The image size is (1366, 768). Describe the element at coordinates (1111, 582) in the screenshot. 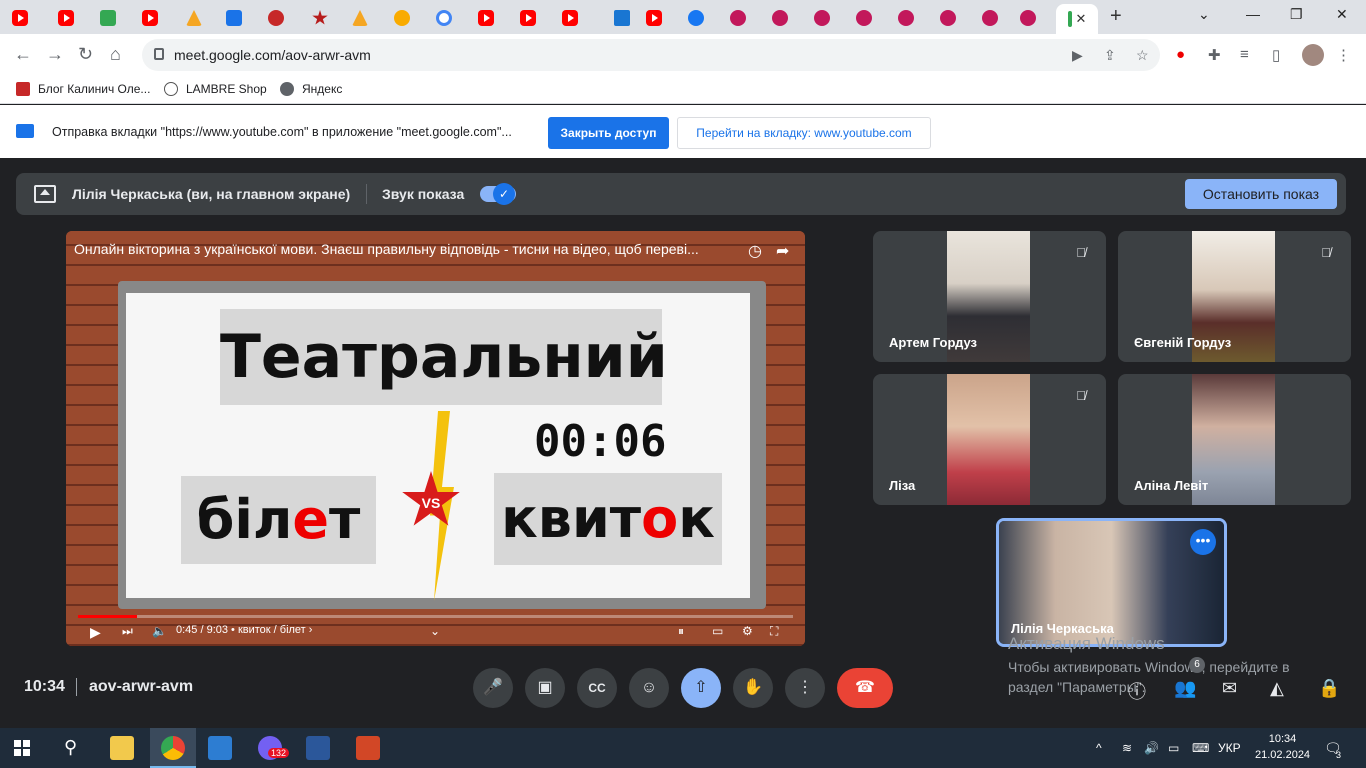

I see `self-view-tile: ••• Лілія Черкаська` at that location.